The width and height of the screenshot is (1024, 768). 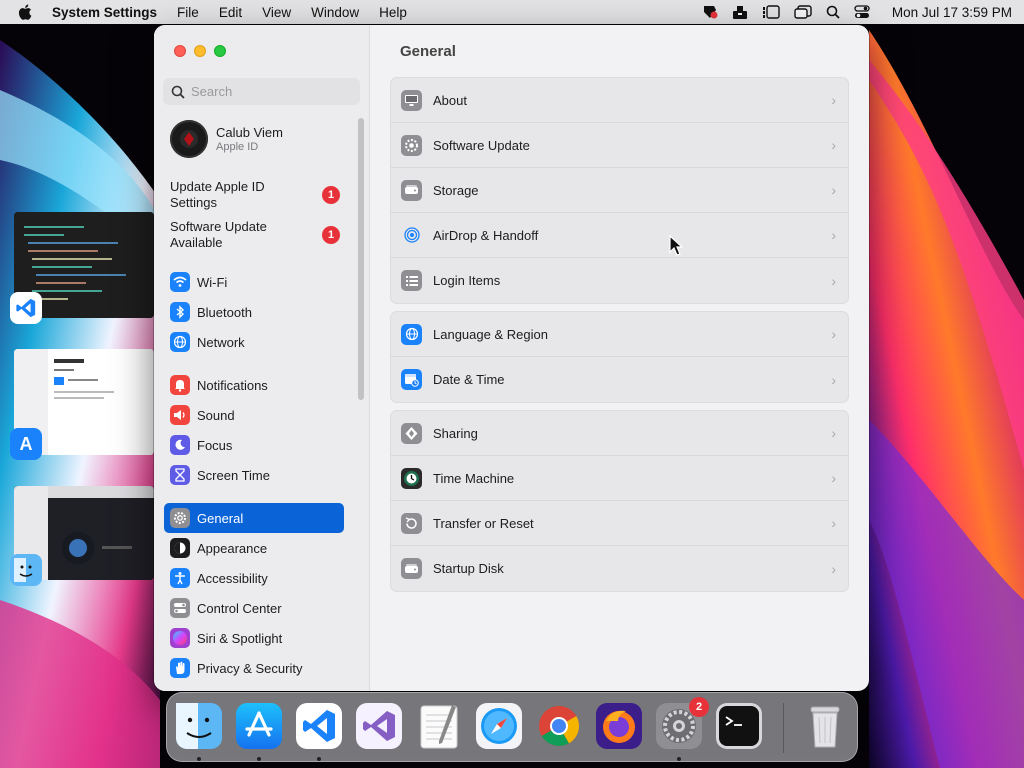 I want to click on sidebar-item-bluetooth: Bluetooth, so click(x=254, y=312).